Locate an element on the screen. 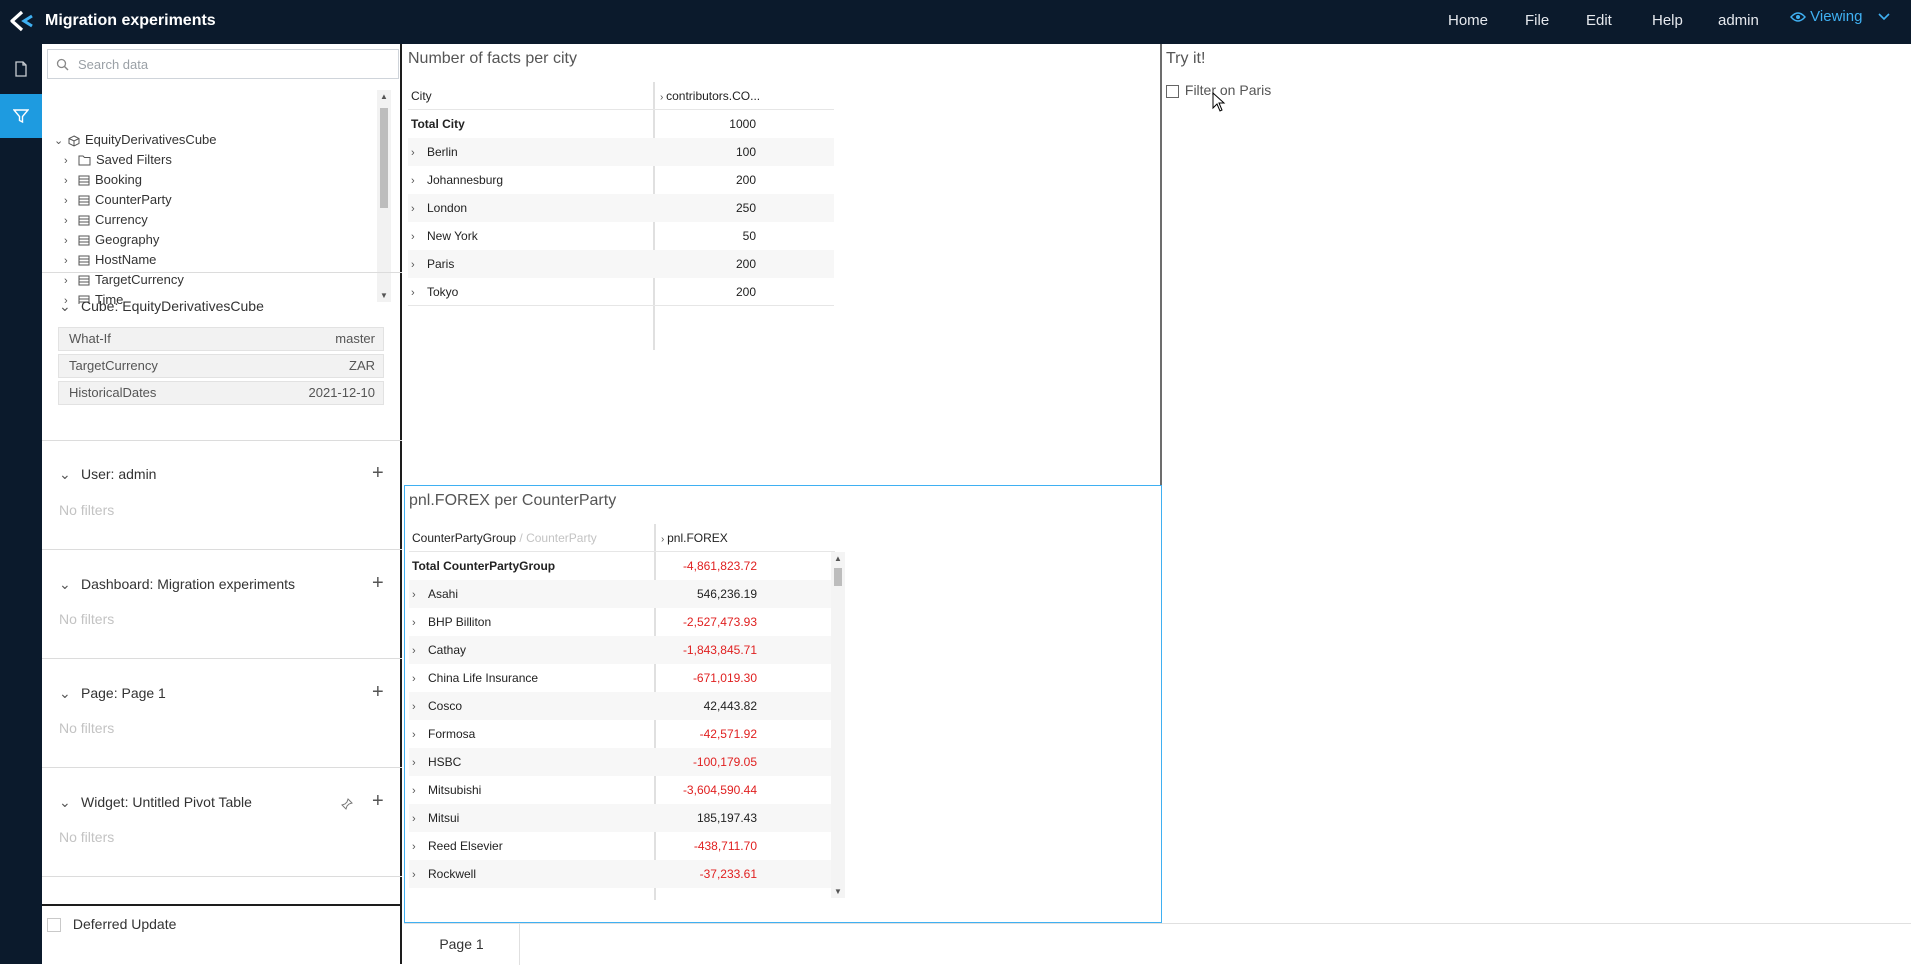 Image resolution: width=1911 pixels, height=965 pixels. tree-item-booking: › Booking is located at coordinates (103, 180).